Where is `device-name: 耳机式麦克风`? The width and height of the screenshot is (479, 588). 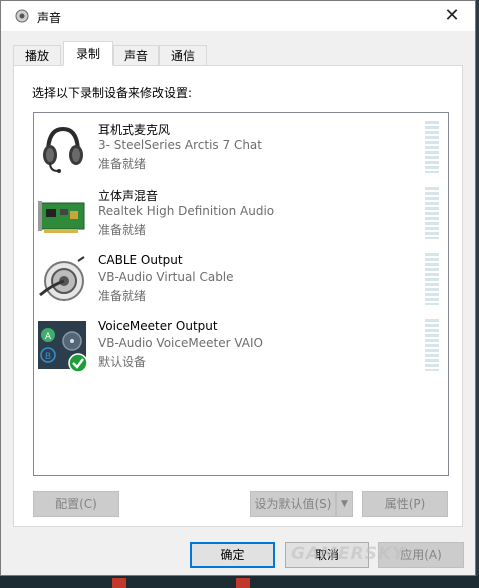 device-name: 耳机式麦克风 is located at coordinates (134, 130).